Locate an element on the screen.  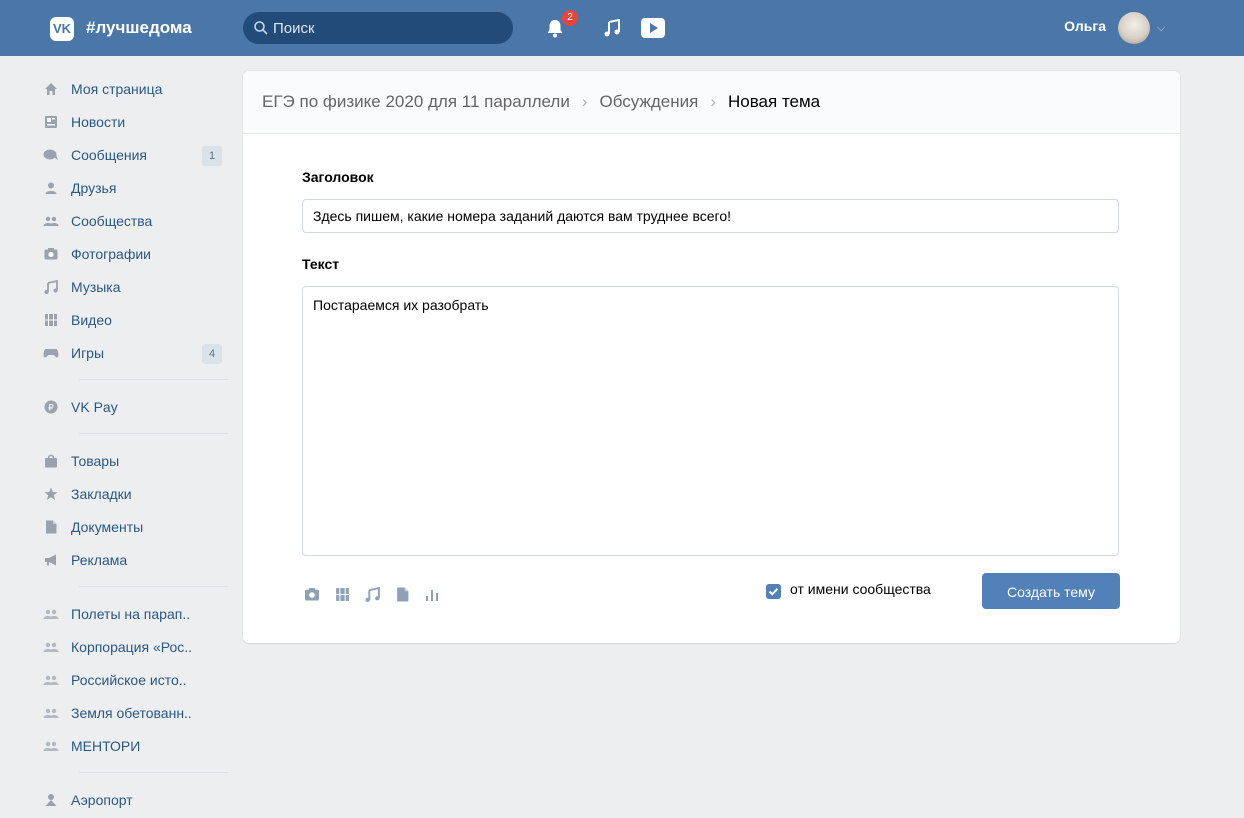
breadcrumb-group-link: ЕГЭ по физике 2020 для 11 параллели is located at coordinates (416, 102).